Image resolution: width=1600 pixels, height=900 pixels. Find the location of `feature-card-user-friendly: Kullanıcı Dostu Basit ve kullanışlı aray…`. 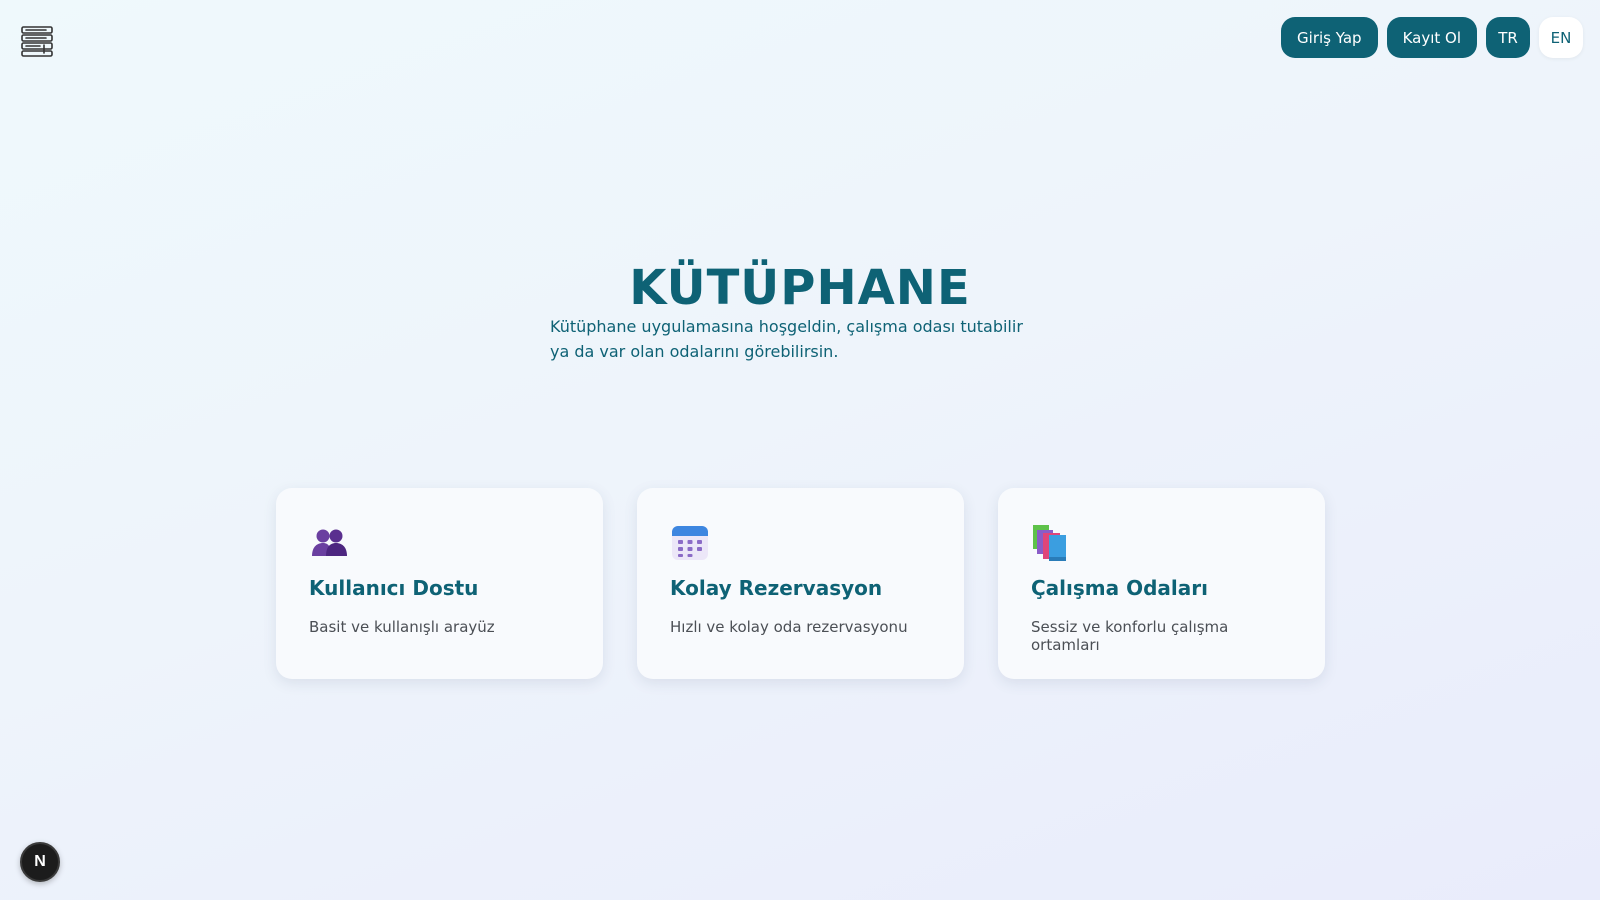

feature-card-user-friendly: Kullanıcı Dostu Basit ve kullanışlı aray… is located at coordinates (439, 583).